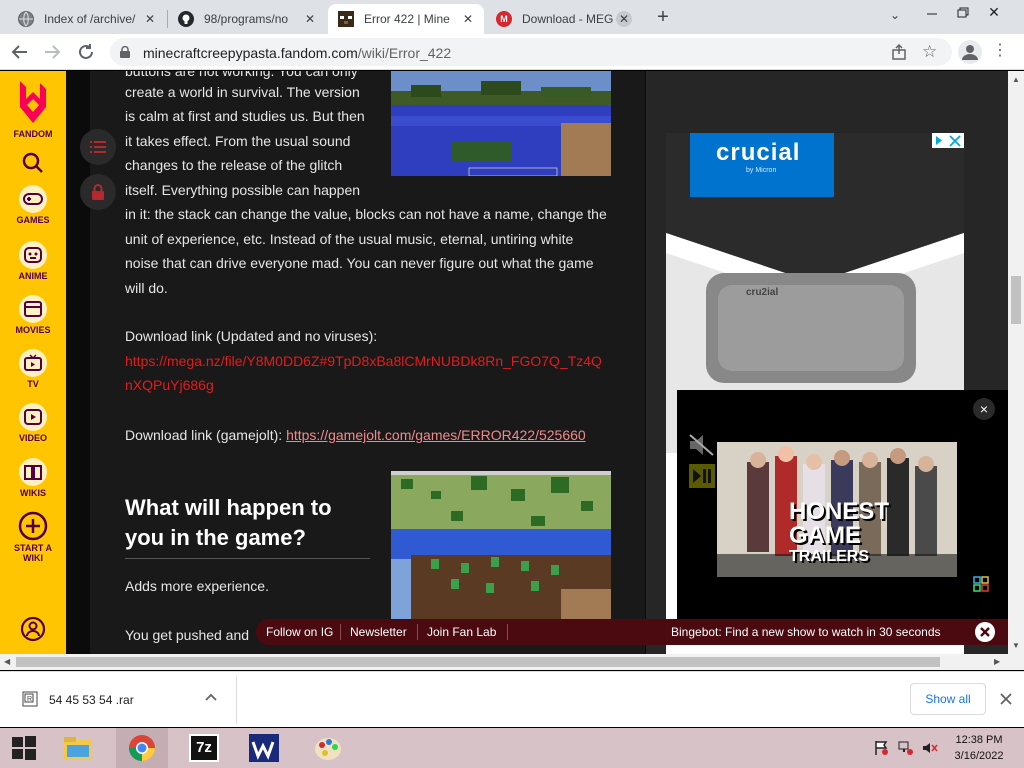  I want to click on list-icon, so click(98, 147).